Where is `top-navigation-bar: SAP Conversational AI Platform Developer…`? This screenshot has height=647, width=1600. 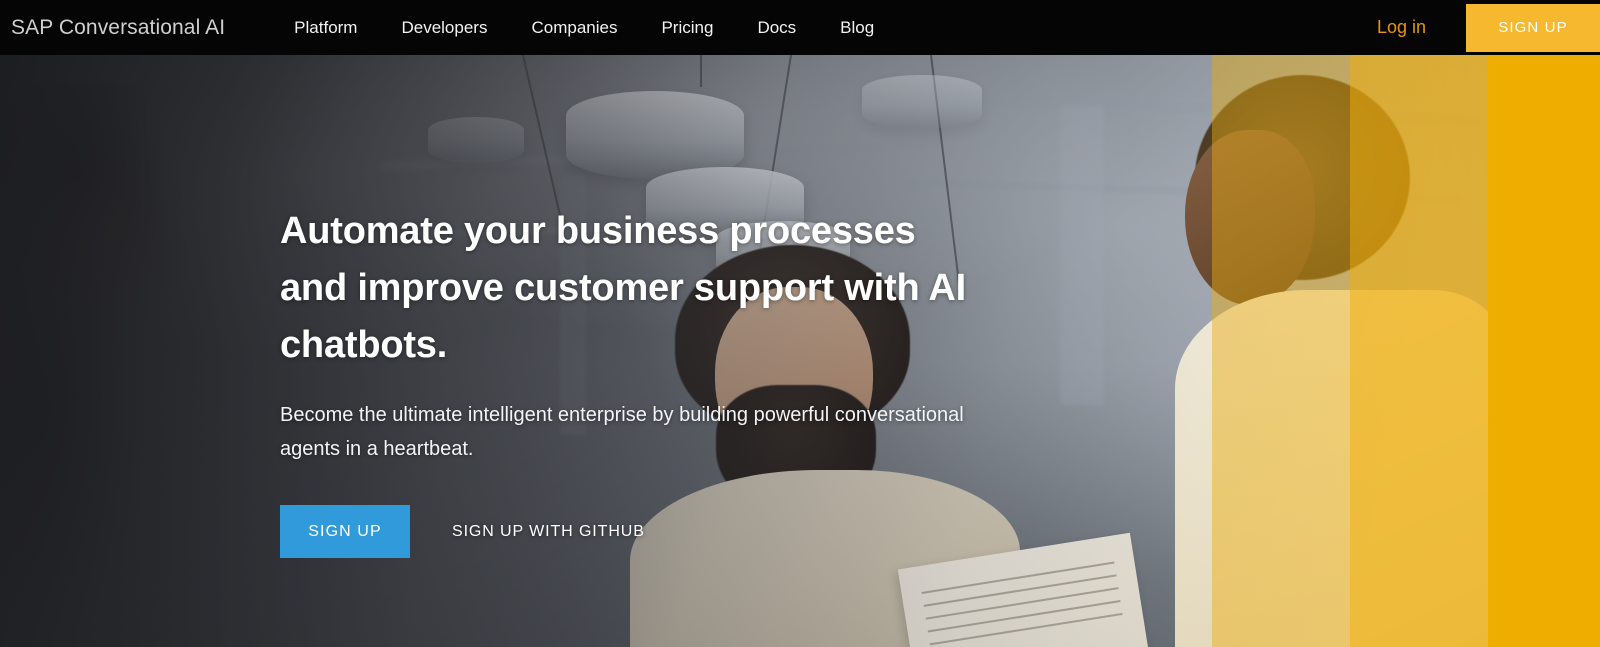 top-navigation-bar: SAP Conversational AI Platform Developer… is located at coordinates (800, 27).